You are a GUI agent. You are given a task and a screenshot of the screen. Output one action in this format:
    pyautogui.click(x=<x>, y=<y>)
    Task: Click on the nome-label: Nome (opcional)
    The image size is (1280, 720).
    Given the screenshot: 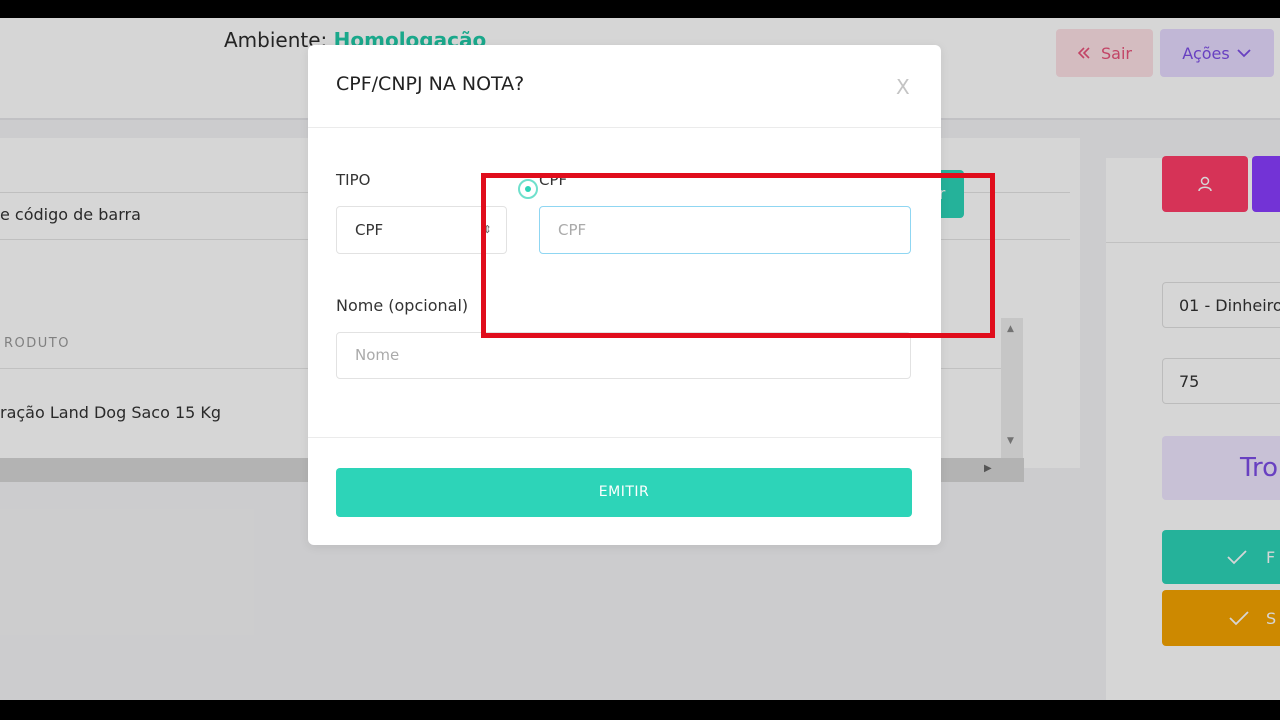 What is the action you would take?
    pyautogui.click(x=402, y=305)
    